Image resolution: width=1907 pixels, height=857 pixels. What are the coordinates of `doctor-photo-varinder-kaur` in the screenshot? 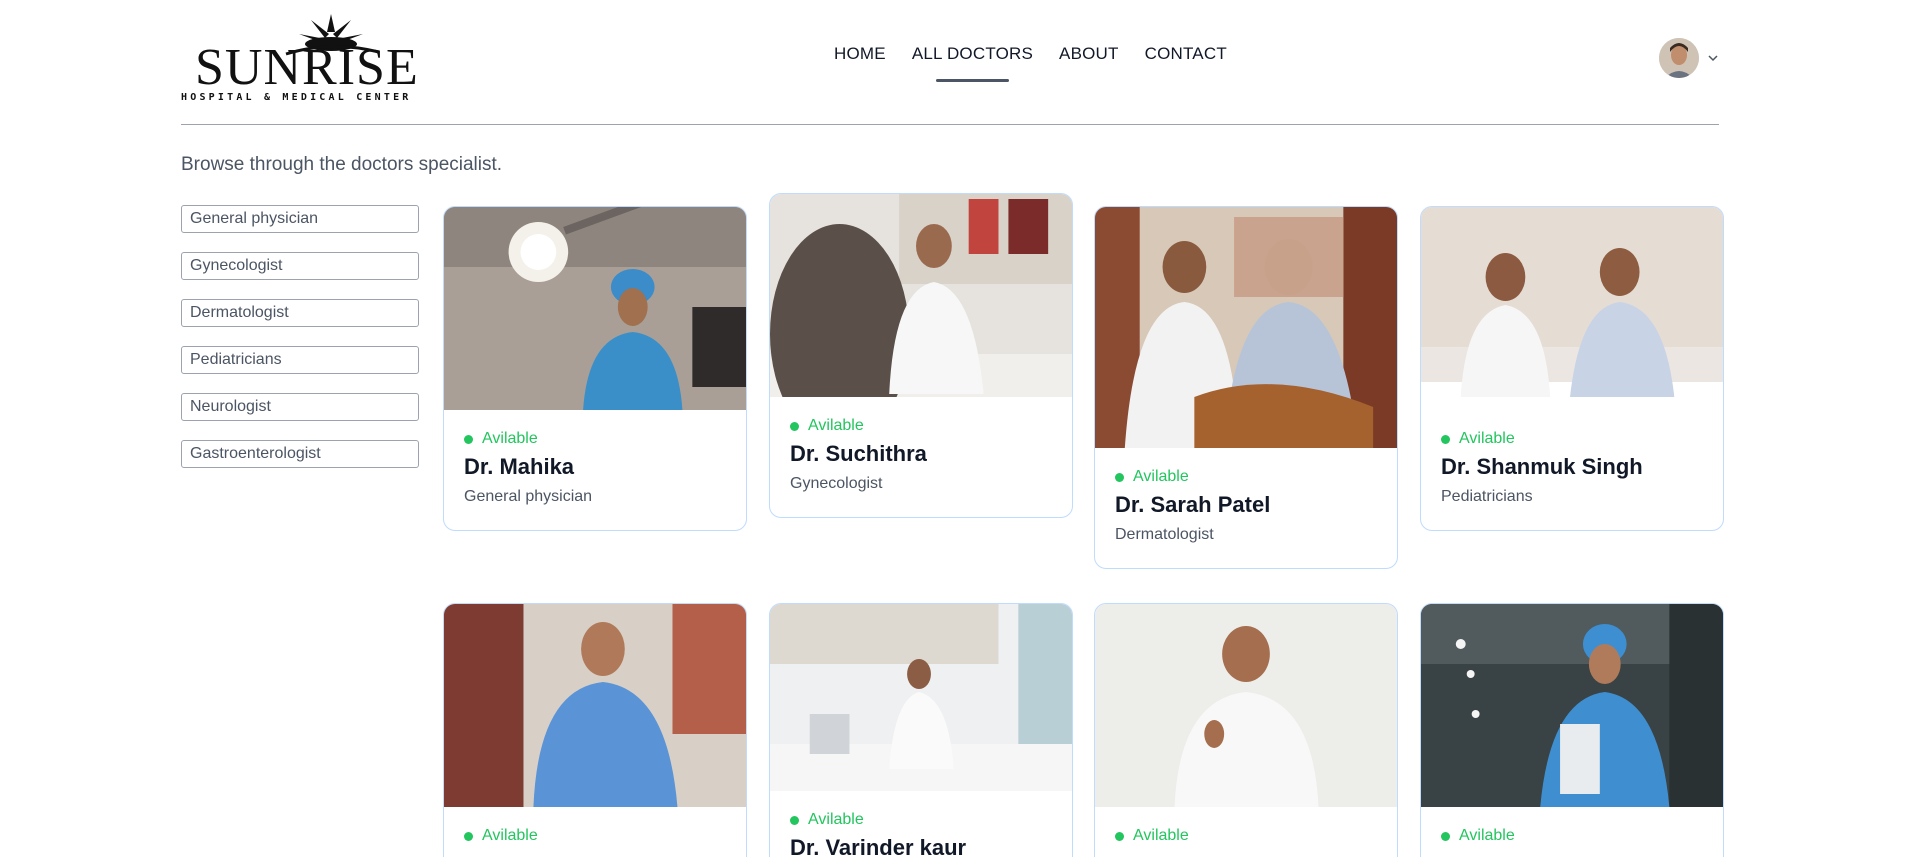 It's located at (921, 697).